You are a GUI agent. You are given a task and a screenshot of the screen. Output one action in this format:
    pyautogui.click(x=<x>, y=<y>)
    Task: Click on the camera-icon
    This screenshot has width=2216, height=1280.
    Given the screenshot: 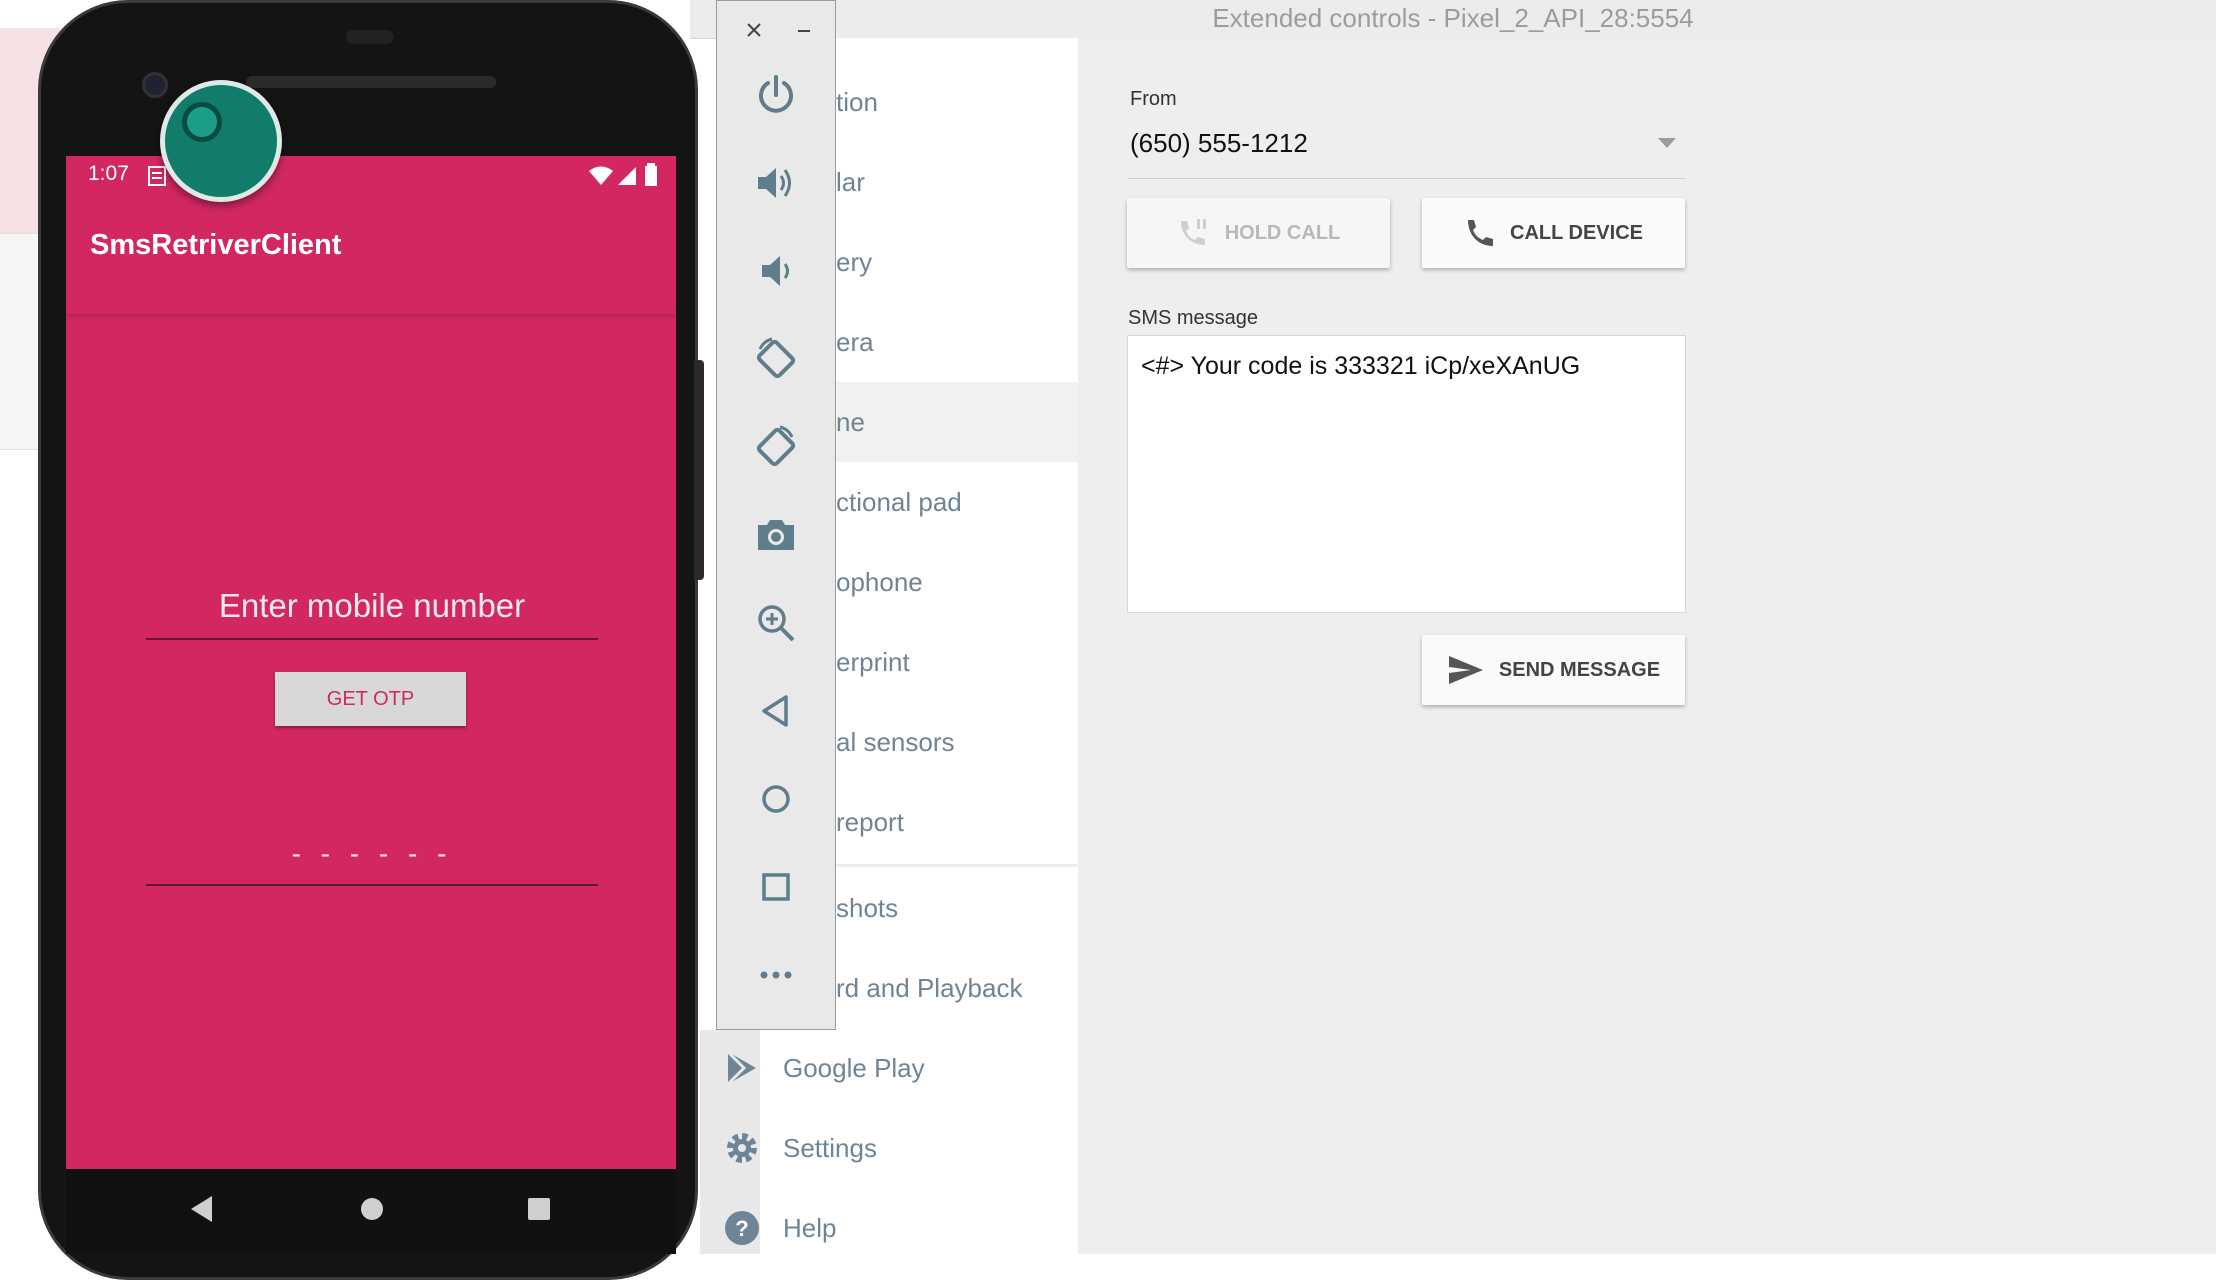 What is the action you would take?
    pyautogui.click(x=776, y=535)
    